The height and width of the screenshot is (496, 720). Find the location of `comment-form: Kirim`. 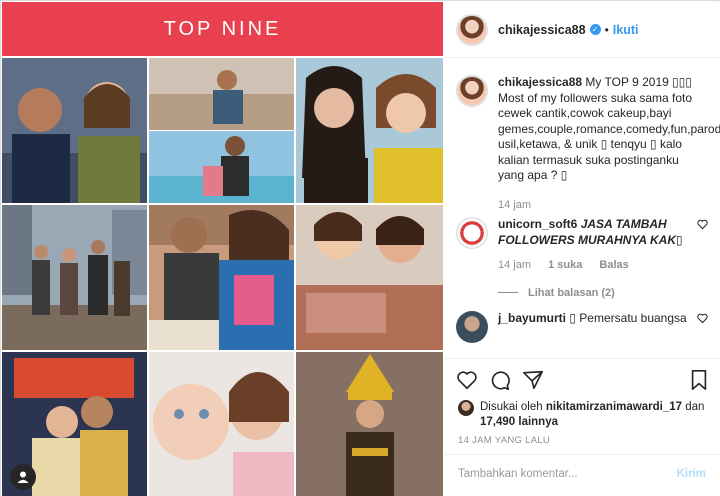

comment-form: Kirim is located at coordinates (582, 475).